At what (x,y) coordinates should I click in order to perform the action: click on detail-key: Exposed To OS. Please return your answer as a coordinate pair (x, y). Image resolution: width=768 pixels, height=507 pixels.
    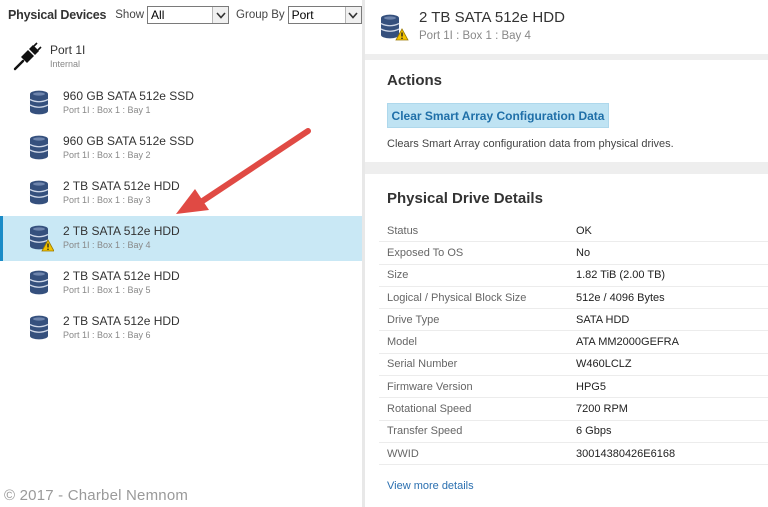
    Looking at the image, I should click on (425, 252).